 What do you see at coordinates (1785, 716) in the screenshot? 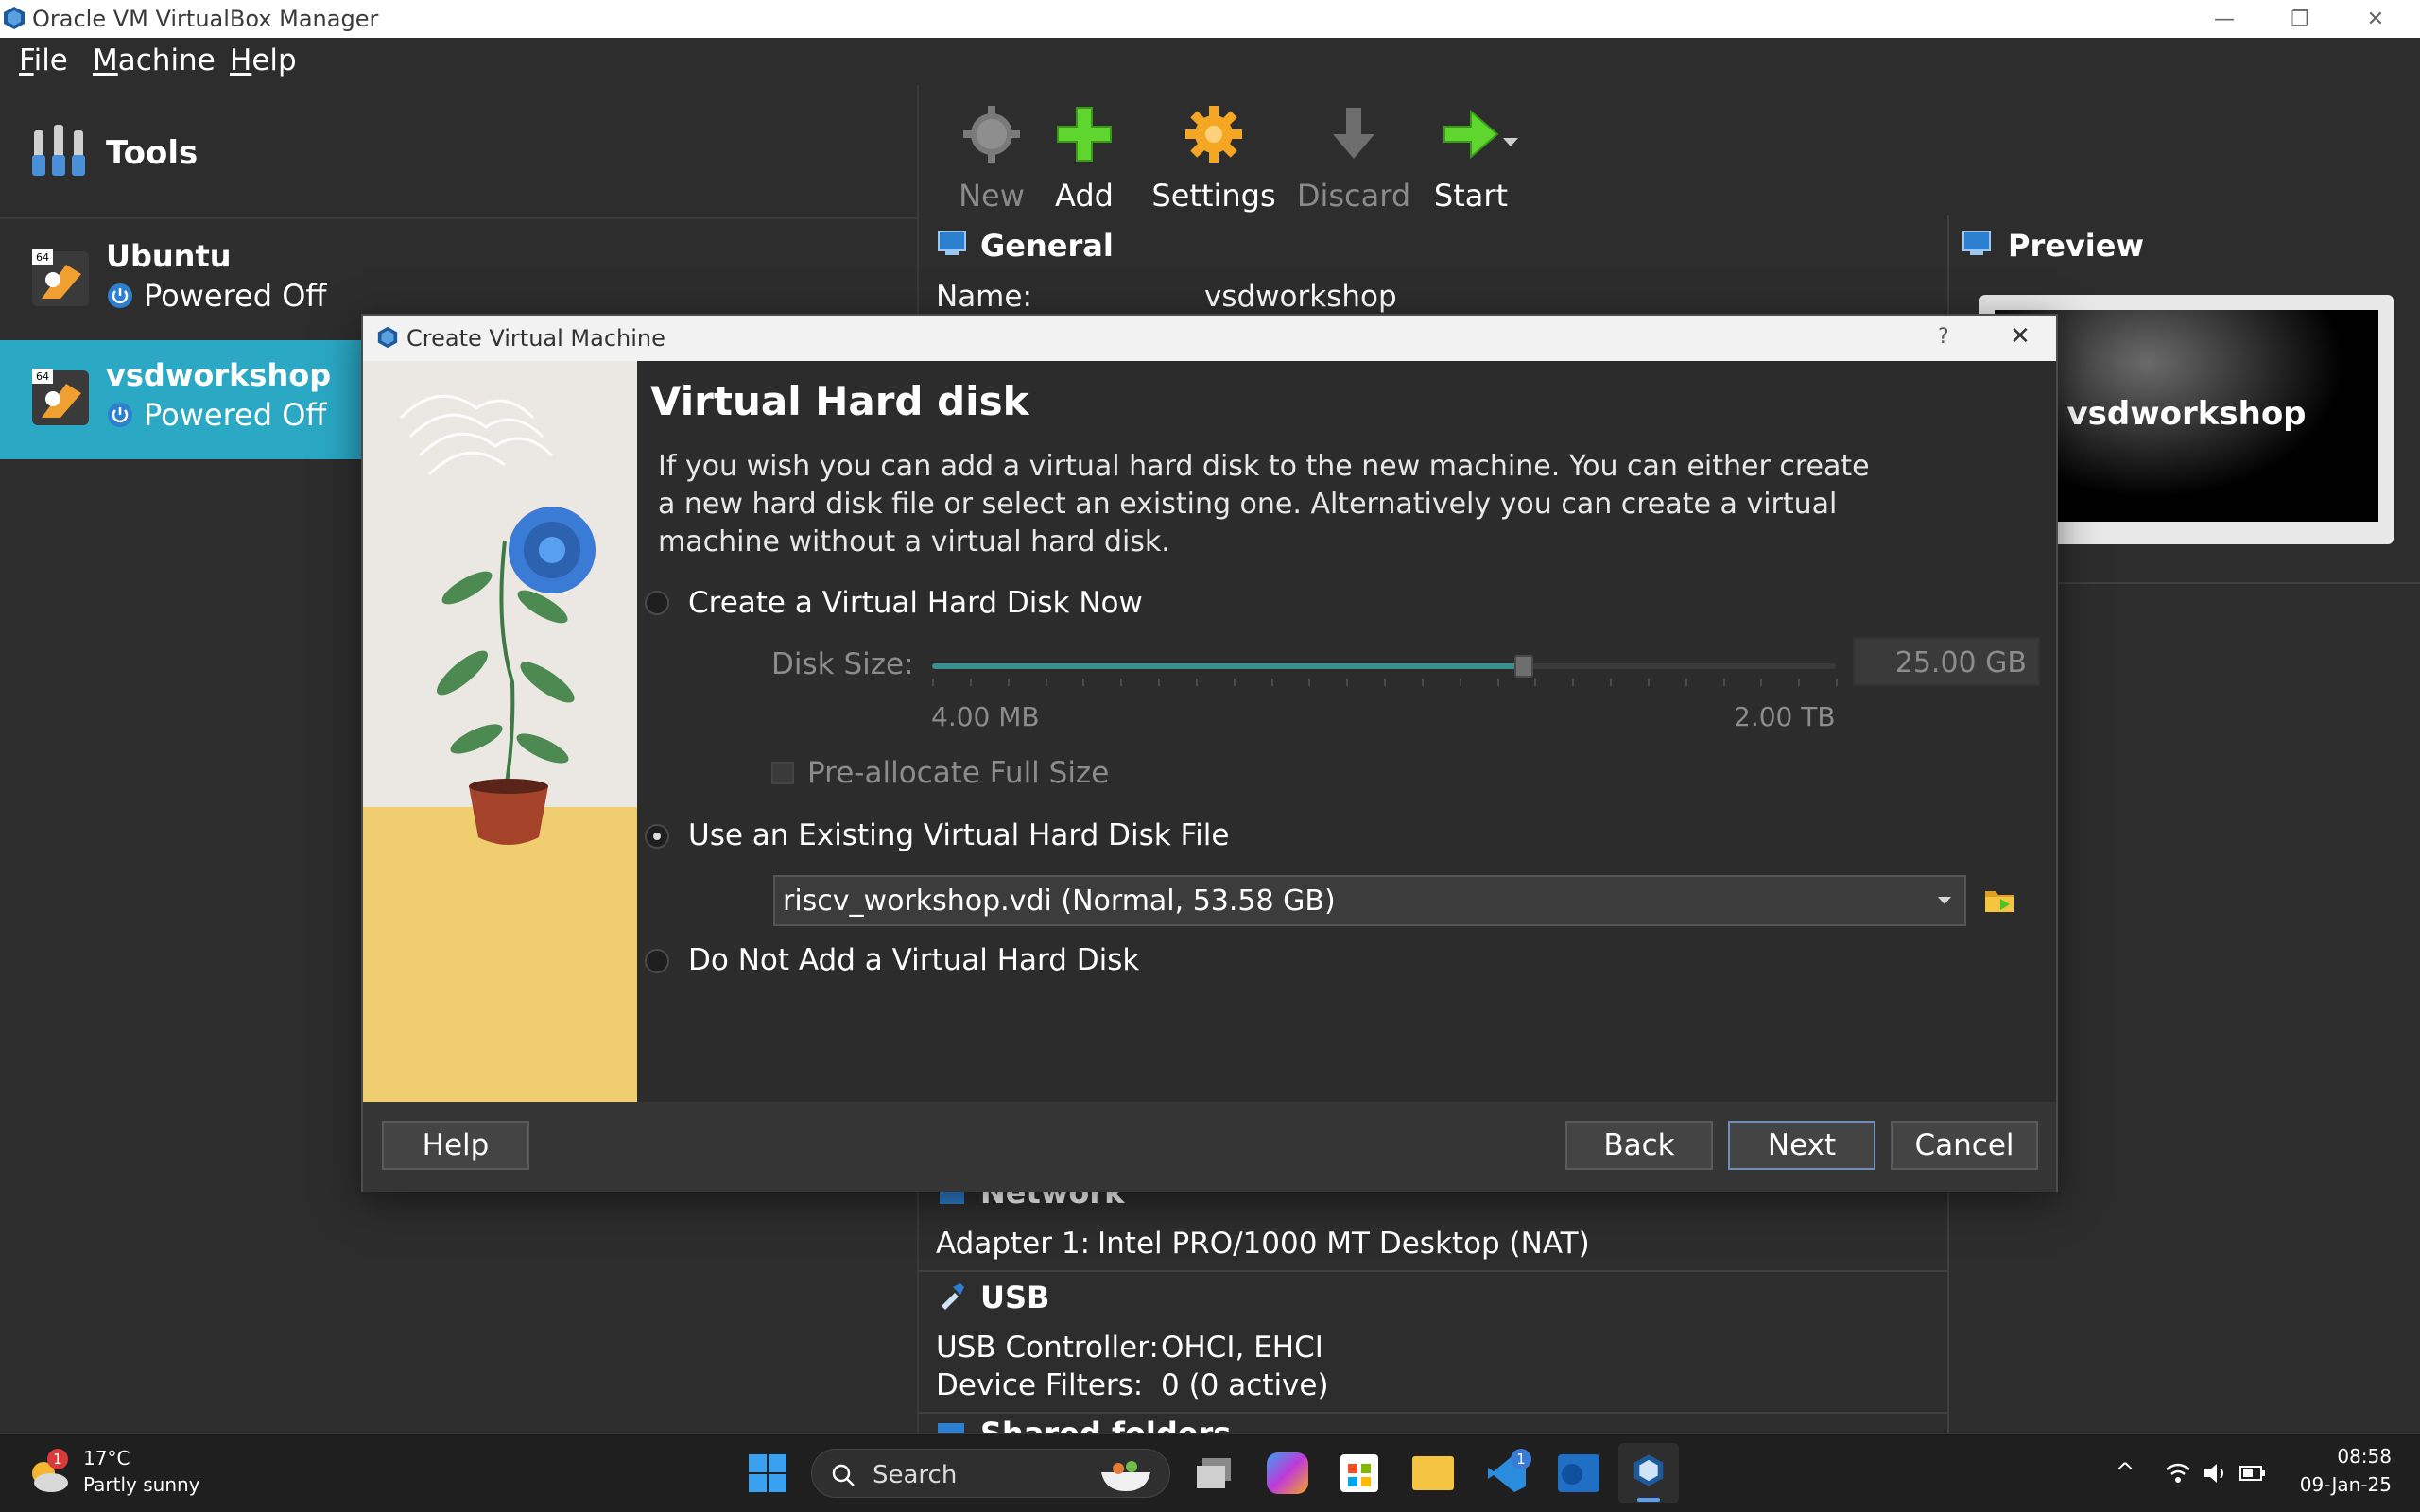
I see `slider-max-label: 2.00 TB` at bounding box center [1785, 716].